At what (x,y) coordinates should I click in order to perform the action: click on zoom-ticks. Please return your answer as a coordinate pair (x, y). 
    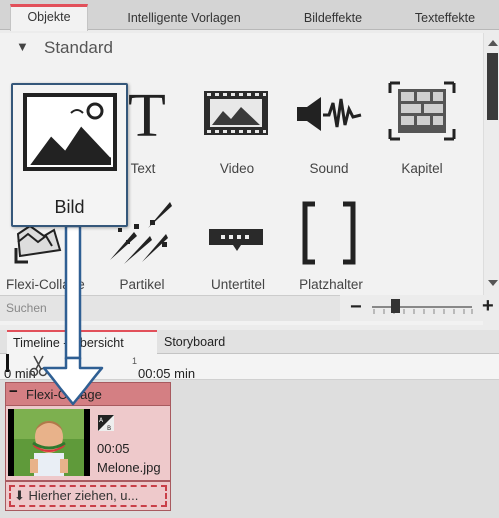
    Looking at the image, I should click on (423, 311).